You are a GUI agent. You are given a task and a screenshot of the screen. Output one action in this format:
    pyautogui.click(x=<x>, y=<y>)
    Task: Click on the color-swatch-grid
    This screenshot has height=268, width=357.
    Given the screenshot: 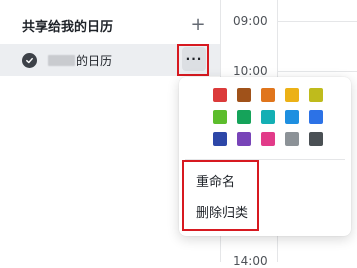 What is the action you would take?
    pyautogui.click(x=269, y=117)
    